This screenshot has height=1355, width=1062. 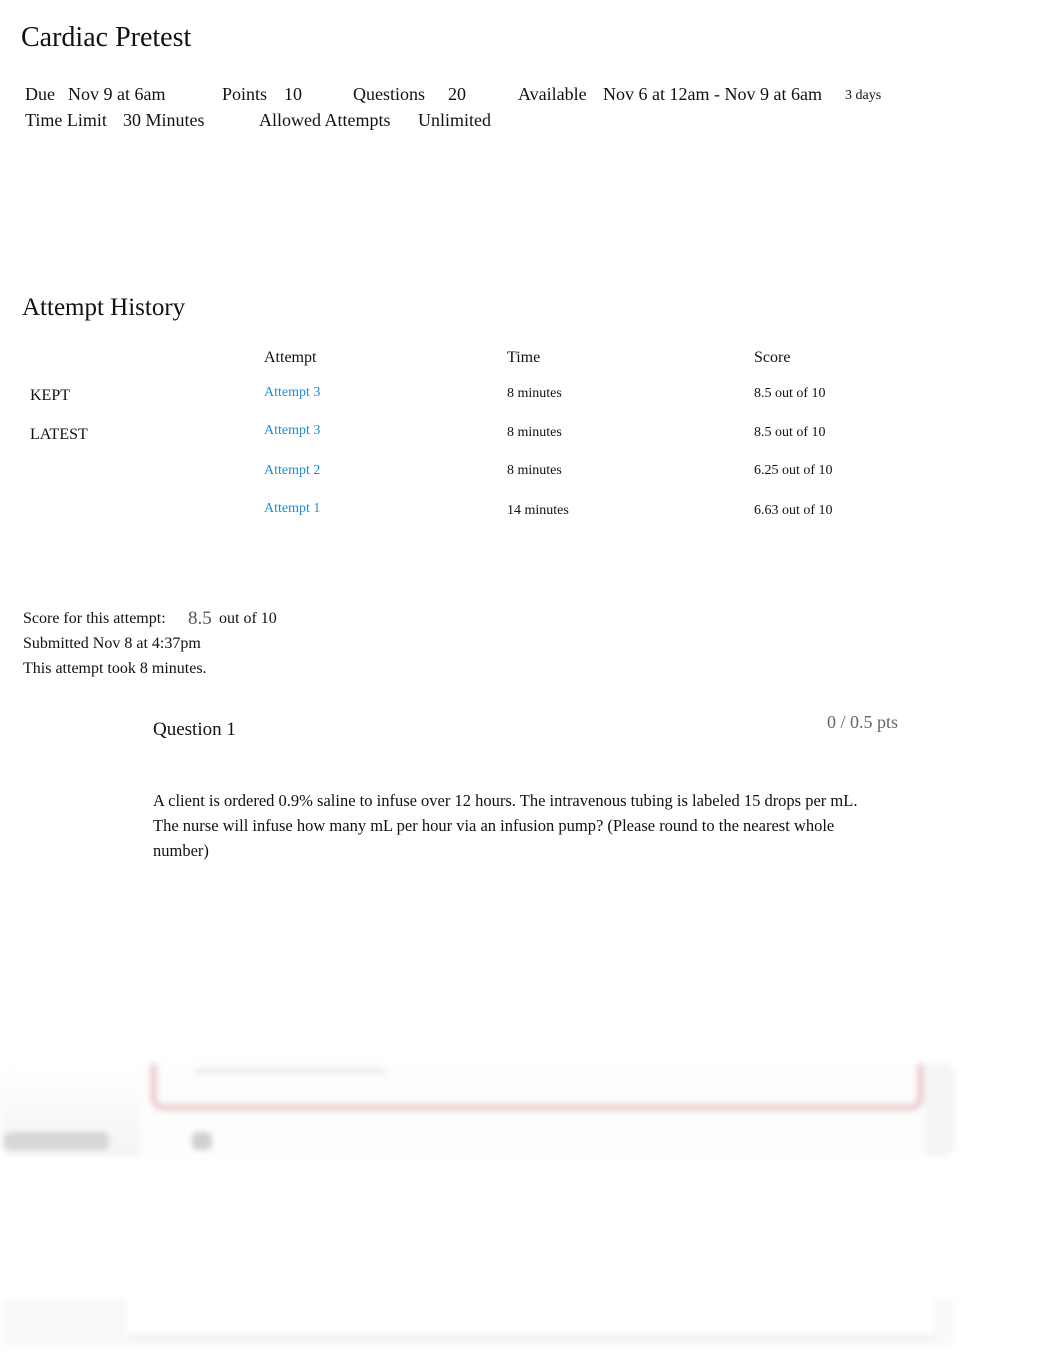 What do you see at coordinates (115, 668) in the screenshot?
I see `attempt-duration: This attempt took 8 minutes.` at bounding box center [115, 668].